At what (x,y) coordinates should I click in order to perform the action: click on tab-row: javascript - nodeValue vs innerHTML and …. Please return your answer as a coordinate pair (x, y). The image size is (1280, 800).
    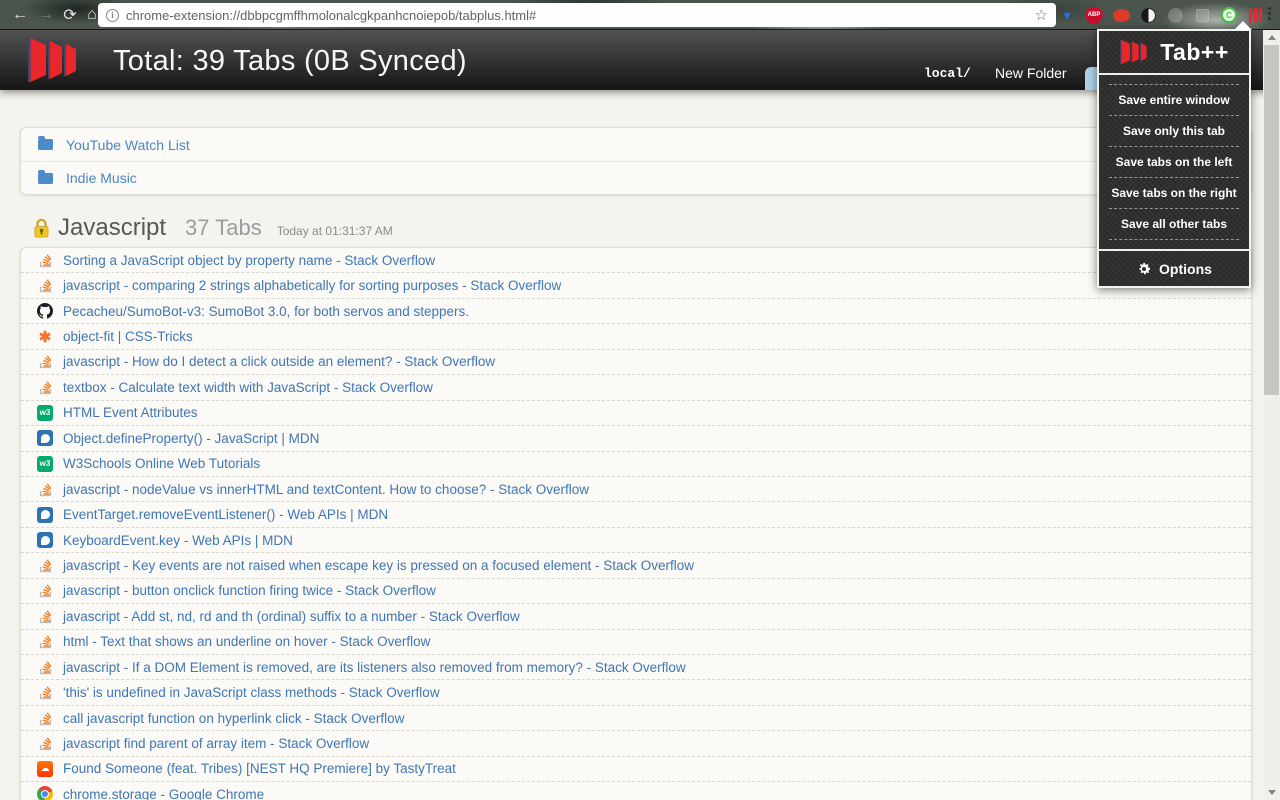
    Looking at the image, I should click on (636, 490).